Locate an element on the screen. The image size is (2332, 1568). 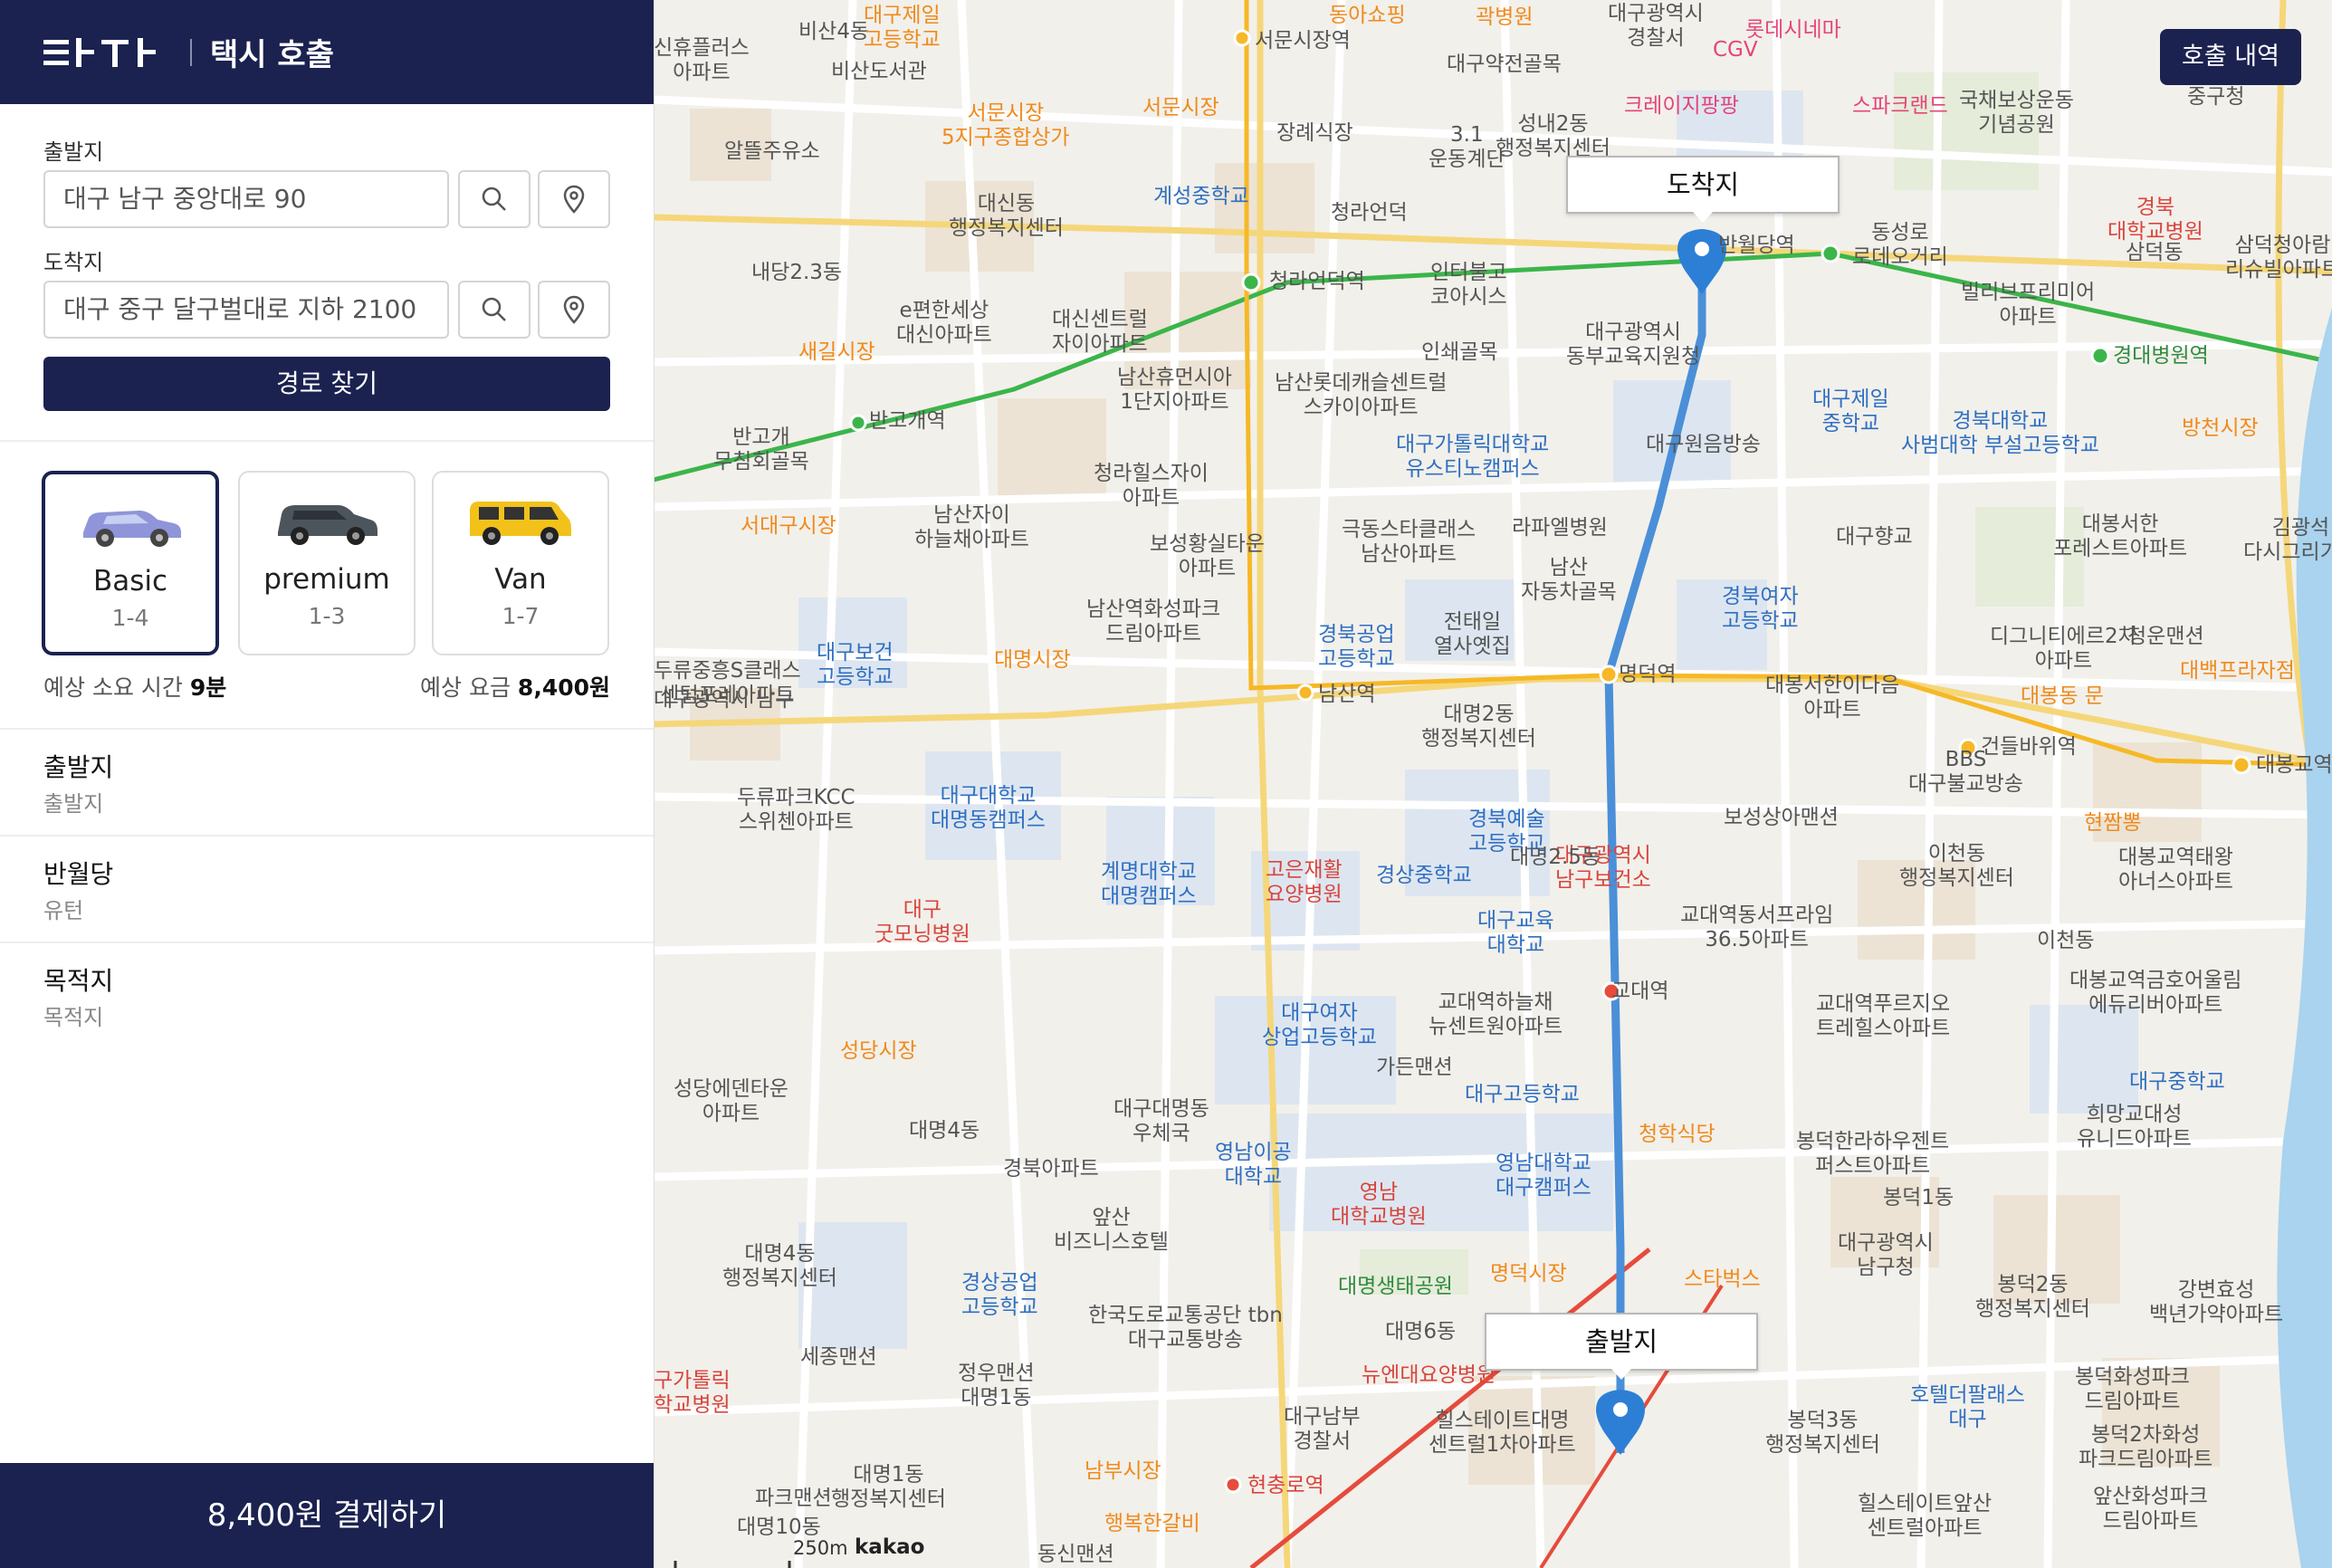
origin-search-button is located at coordinates (494, 199).